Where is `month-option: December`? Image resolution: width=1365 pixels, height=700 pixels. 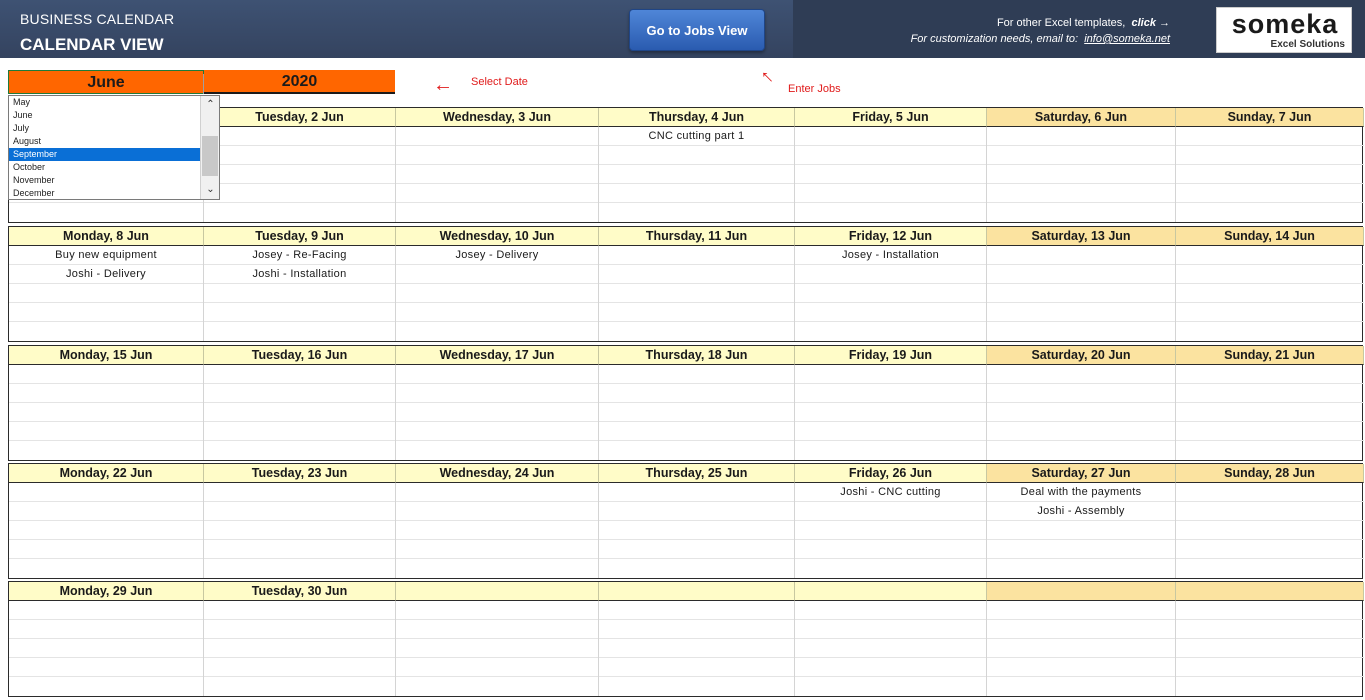
month-option: December is located at coordinates (104, 193).